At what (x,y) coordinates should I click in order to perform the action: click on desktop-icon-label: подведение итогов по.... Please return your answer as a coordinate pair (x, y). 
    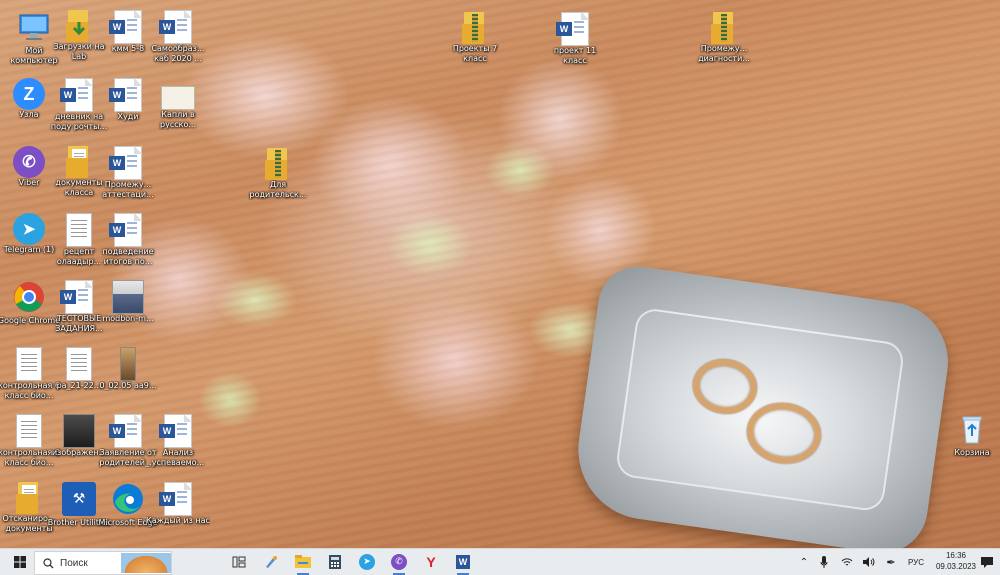
    Looking at the image, I should click on (128, 256).